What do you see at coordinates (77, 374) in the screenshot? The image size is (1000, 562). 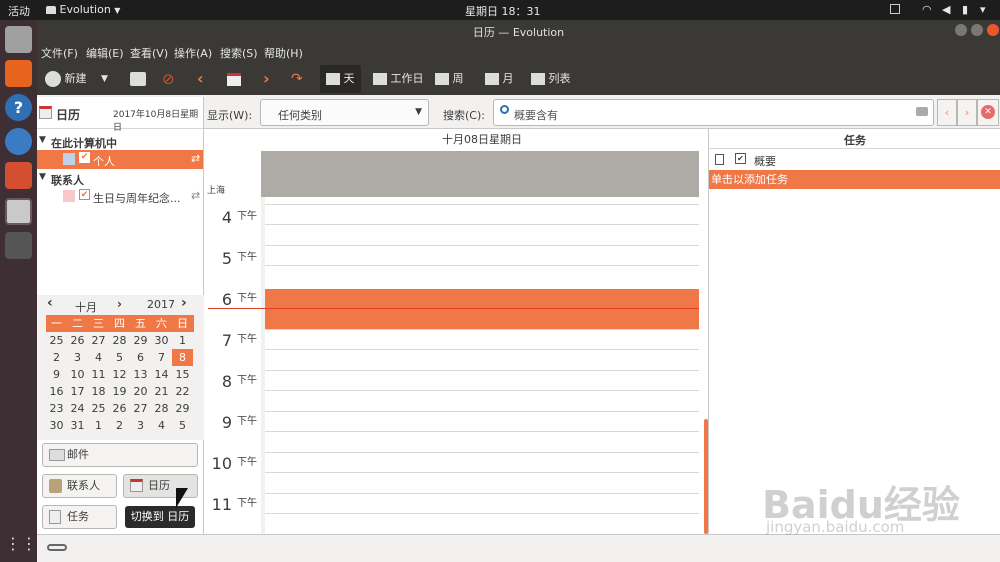 I see `calendar-day: 10` at bounding box center [77, 374].